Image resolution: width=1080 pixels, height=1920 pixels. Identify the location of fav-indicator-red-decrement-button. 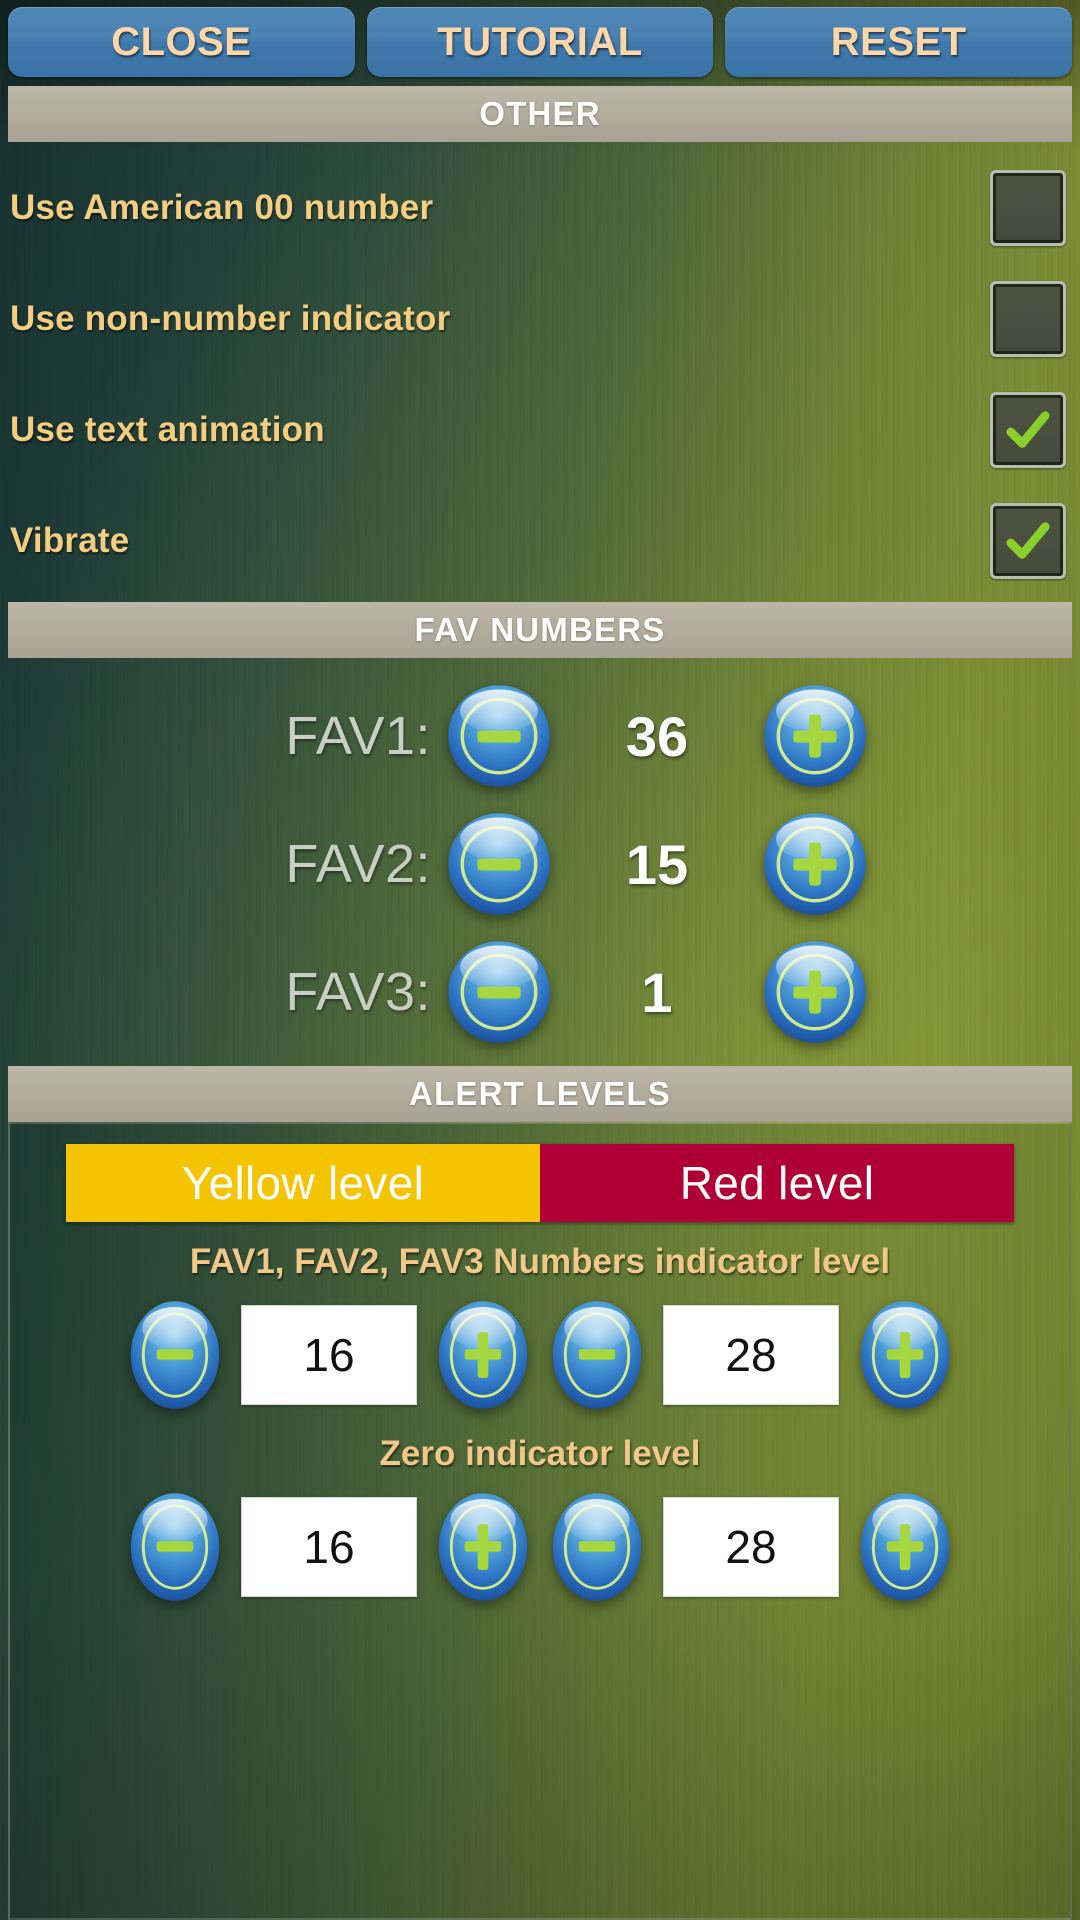
(597, 1355).